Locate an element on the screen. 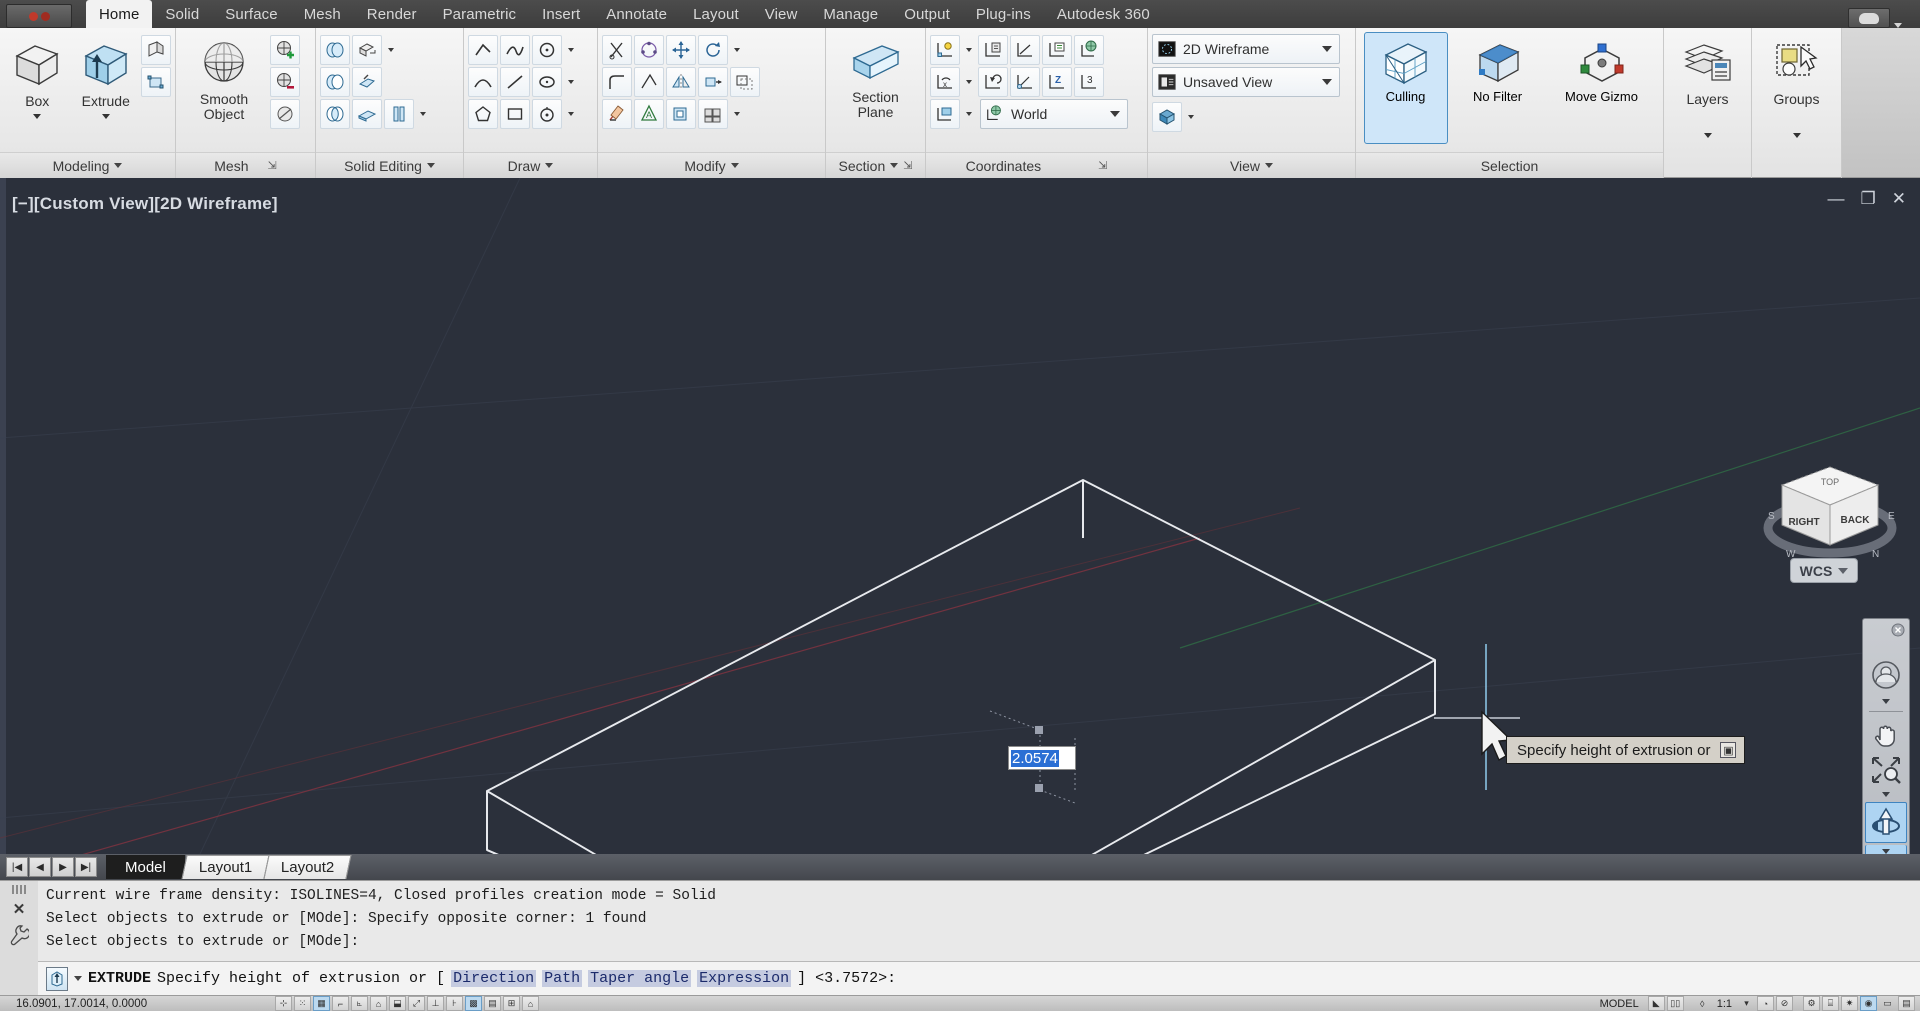  section-dialog-launcher-icon: ⇲ is located at coordinates (907, 165).